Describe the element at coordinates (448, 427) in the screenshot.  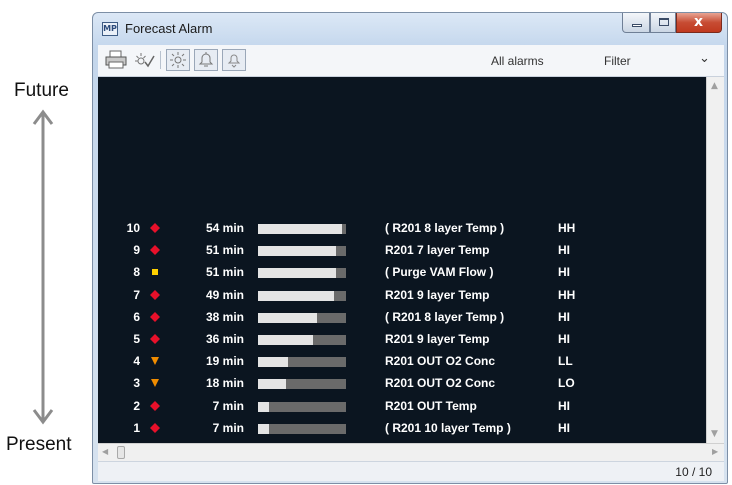
I see `alarm-tag-name: ( R201 10 layer Temp )` at that location.